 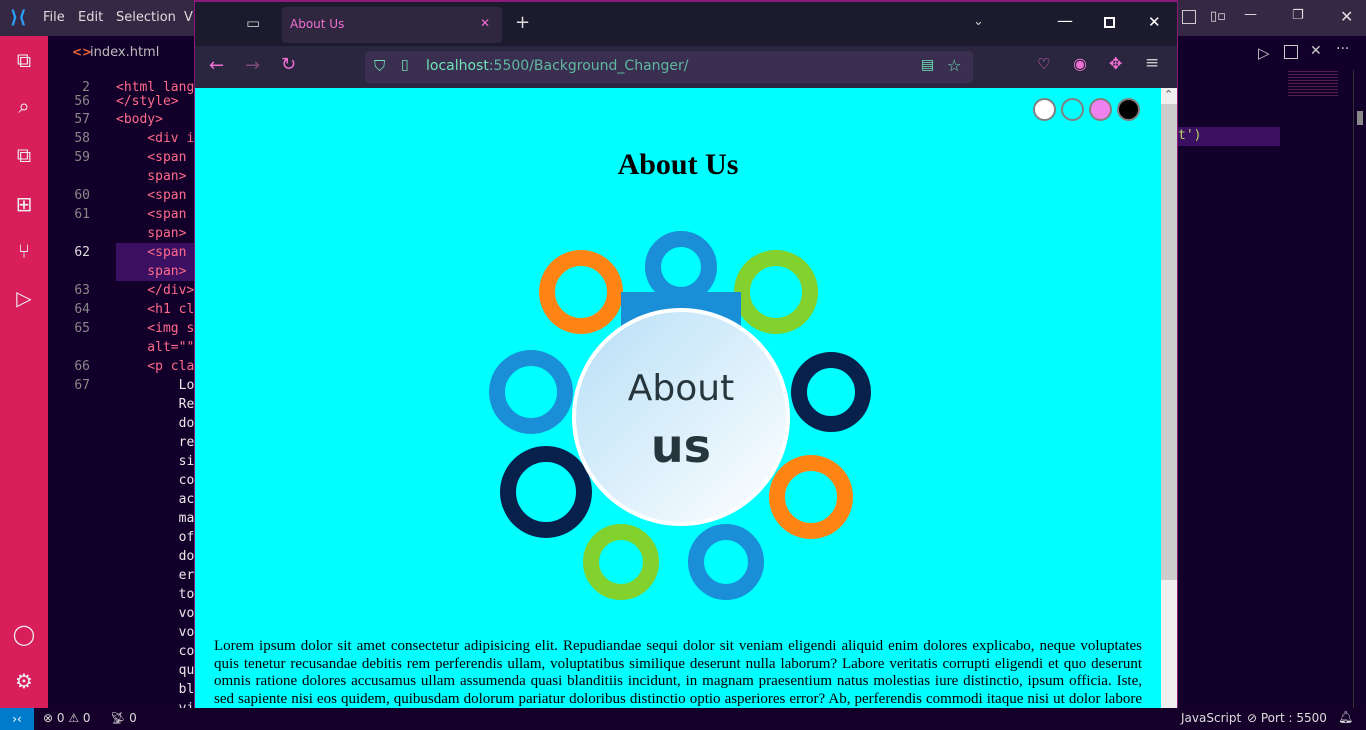 What do you see at coordinates (146, 17) in the screenshot?
I see `menu-selection: Selection` at bounding box center [146, 17].